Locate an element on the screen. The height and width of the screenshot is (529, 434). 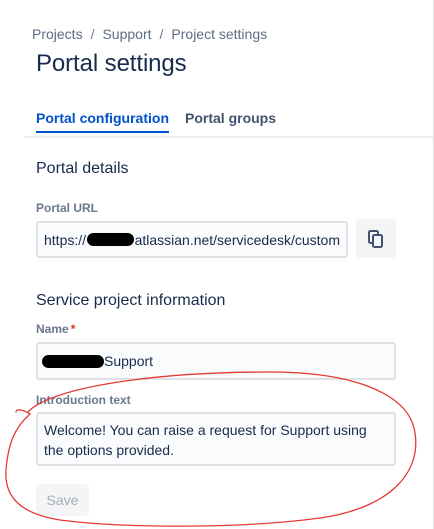
required-asterisk: * is located at coordinates (73, 329).